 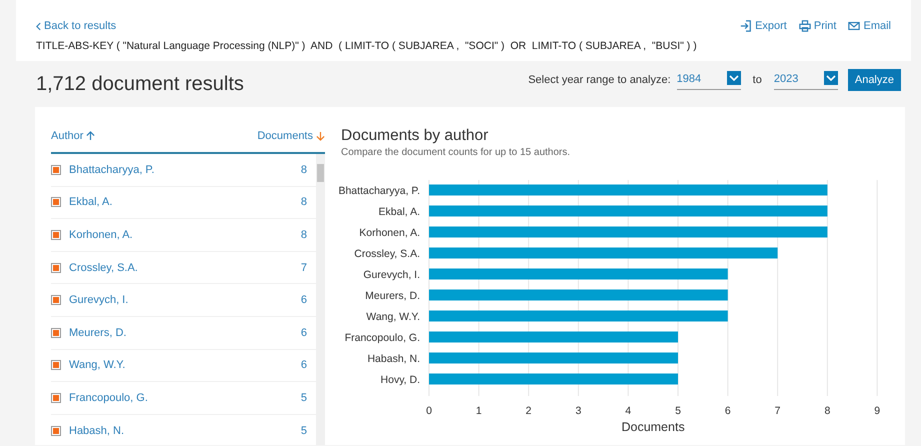 I want to click on axis-tick-label: 1, so click(x=479, y=411).